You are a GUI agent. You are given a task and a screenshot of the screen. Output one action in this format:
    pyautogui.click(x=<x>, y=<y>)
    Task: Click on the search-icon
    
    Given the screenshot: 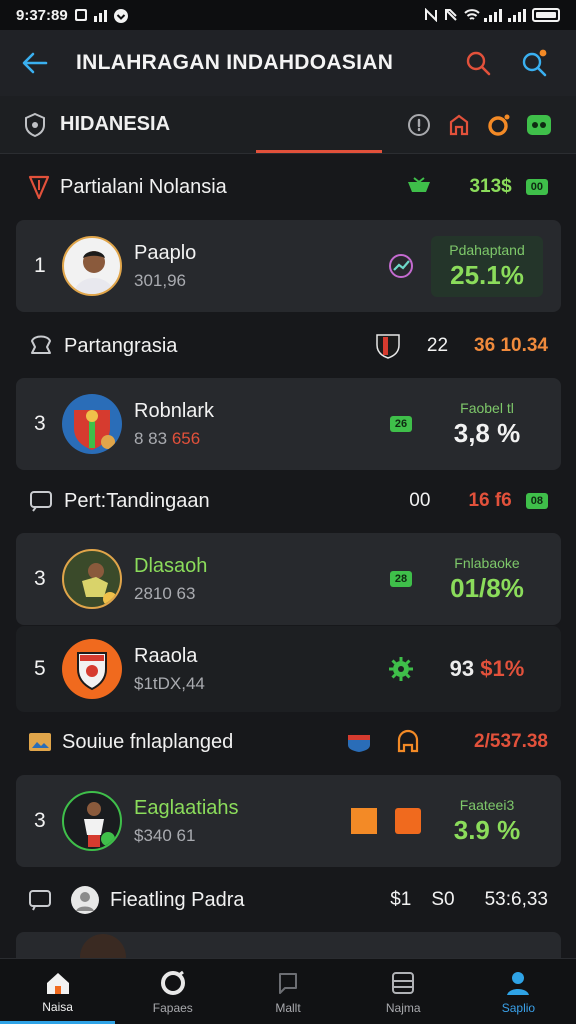 What is the action you would take?
    pyautogui.click(x=478, y=63)
    